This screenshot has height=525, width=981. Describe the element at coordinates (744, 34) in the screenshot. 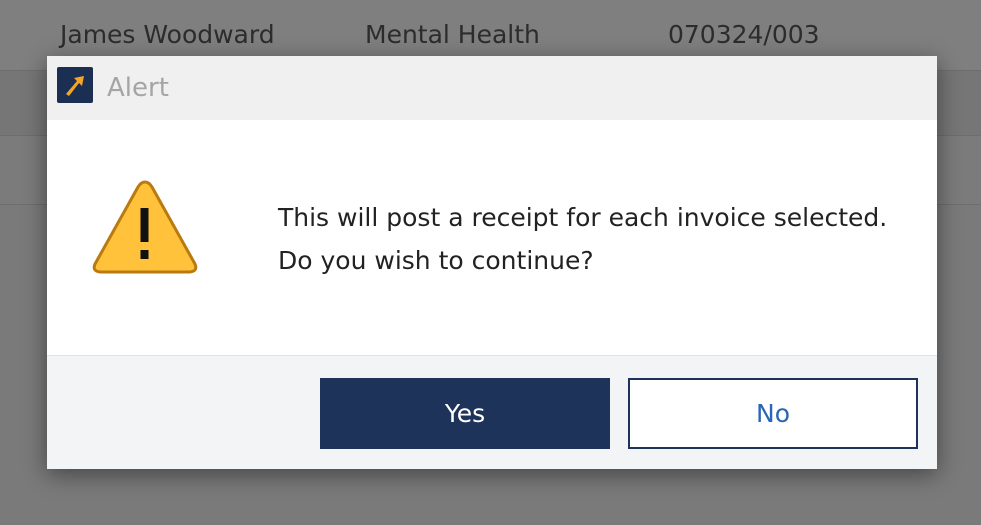

I see `reference-cell: 070324/003` at that location.